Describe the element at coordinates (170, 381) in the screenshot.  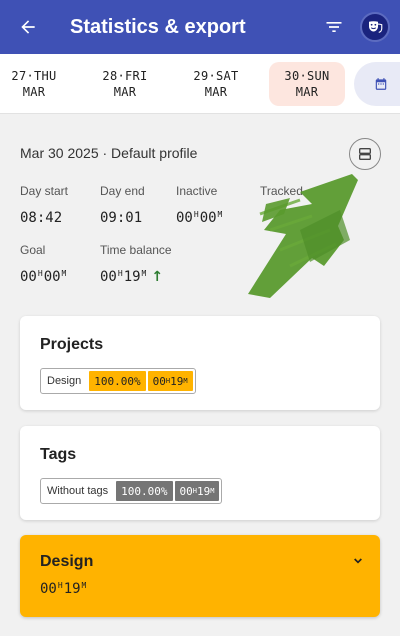
I see `project-duration: 00 H 19 M` at that location.